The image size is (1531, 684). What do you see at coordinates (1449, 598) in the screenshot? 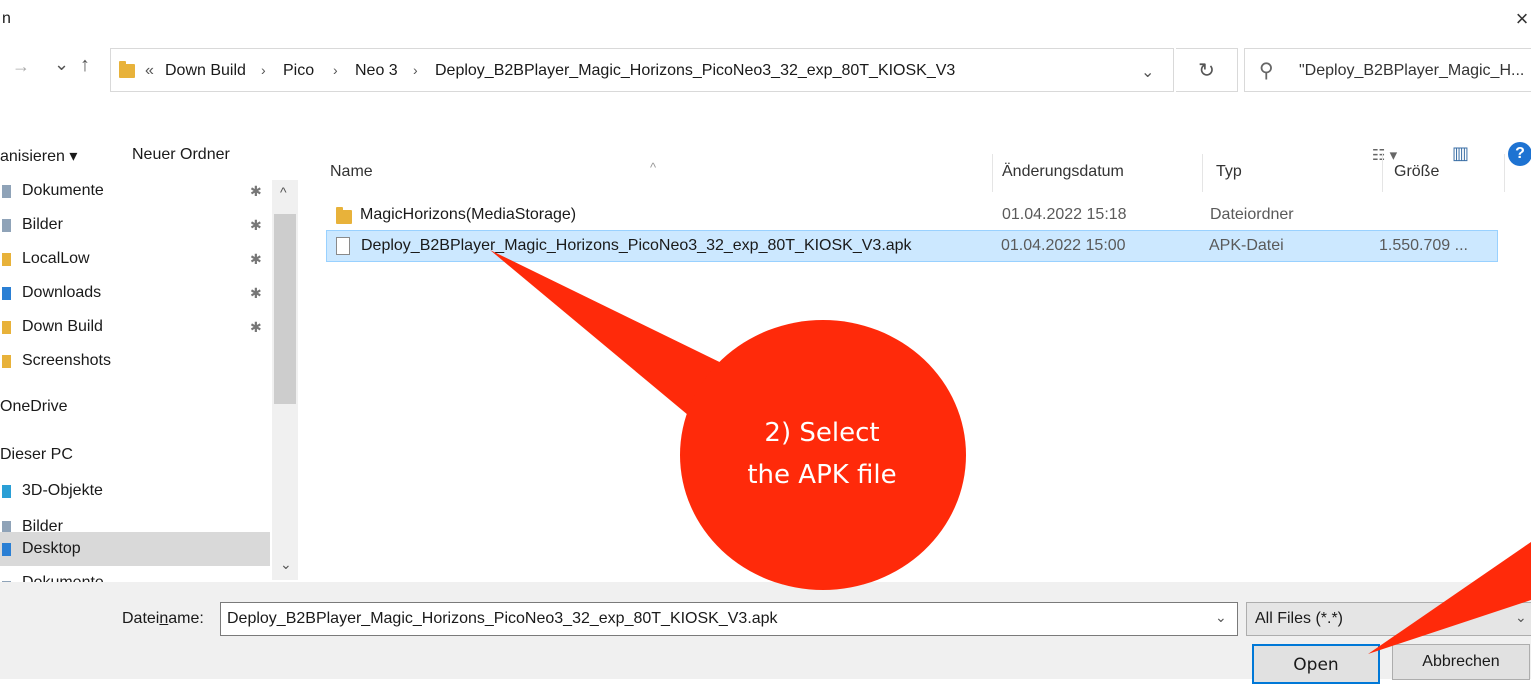
I see `callout-arrow-open` at bounding box center [1449, 598].